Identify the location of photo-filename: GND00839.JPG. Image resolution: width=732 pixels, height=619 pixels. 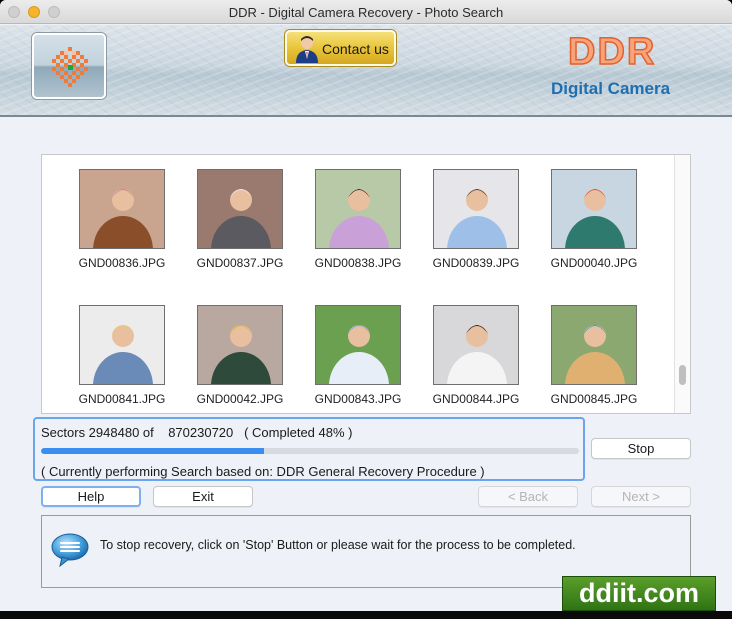
(476, 263).